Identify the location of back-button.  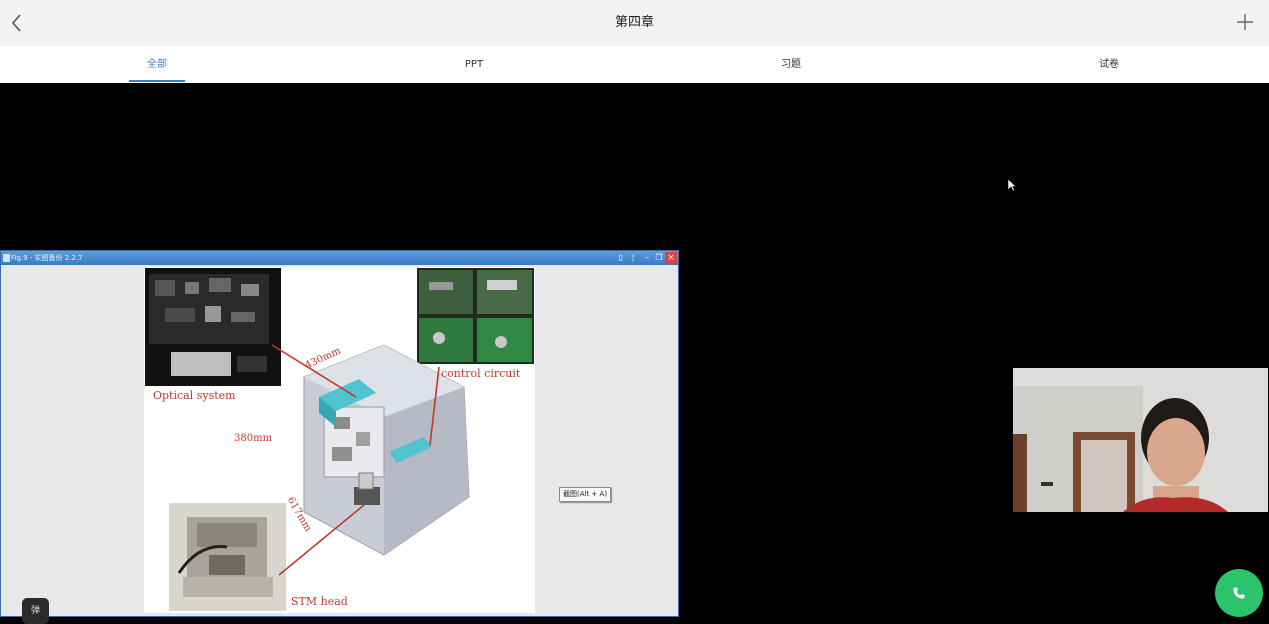
(17, 23).